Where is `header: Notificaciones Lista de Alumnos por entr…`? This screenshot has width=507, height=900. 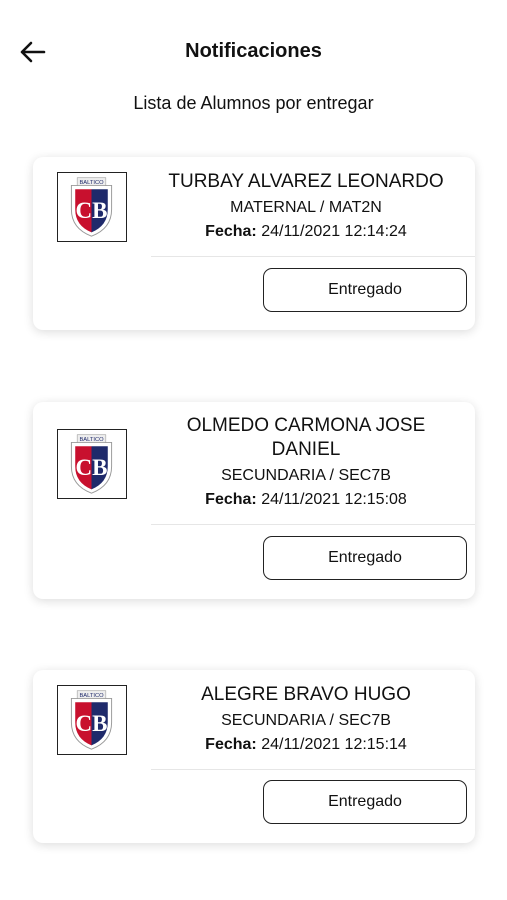
header: Notificaciones Lista de Alumnos por entr… is located at coordinates (253, 56).